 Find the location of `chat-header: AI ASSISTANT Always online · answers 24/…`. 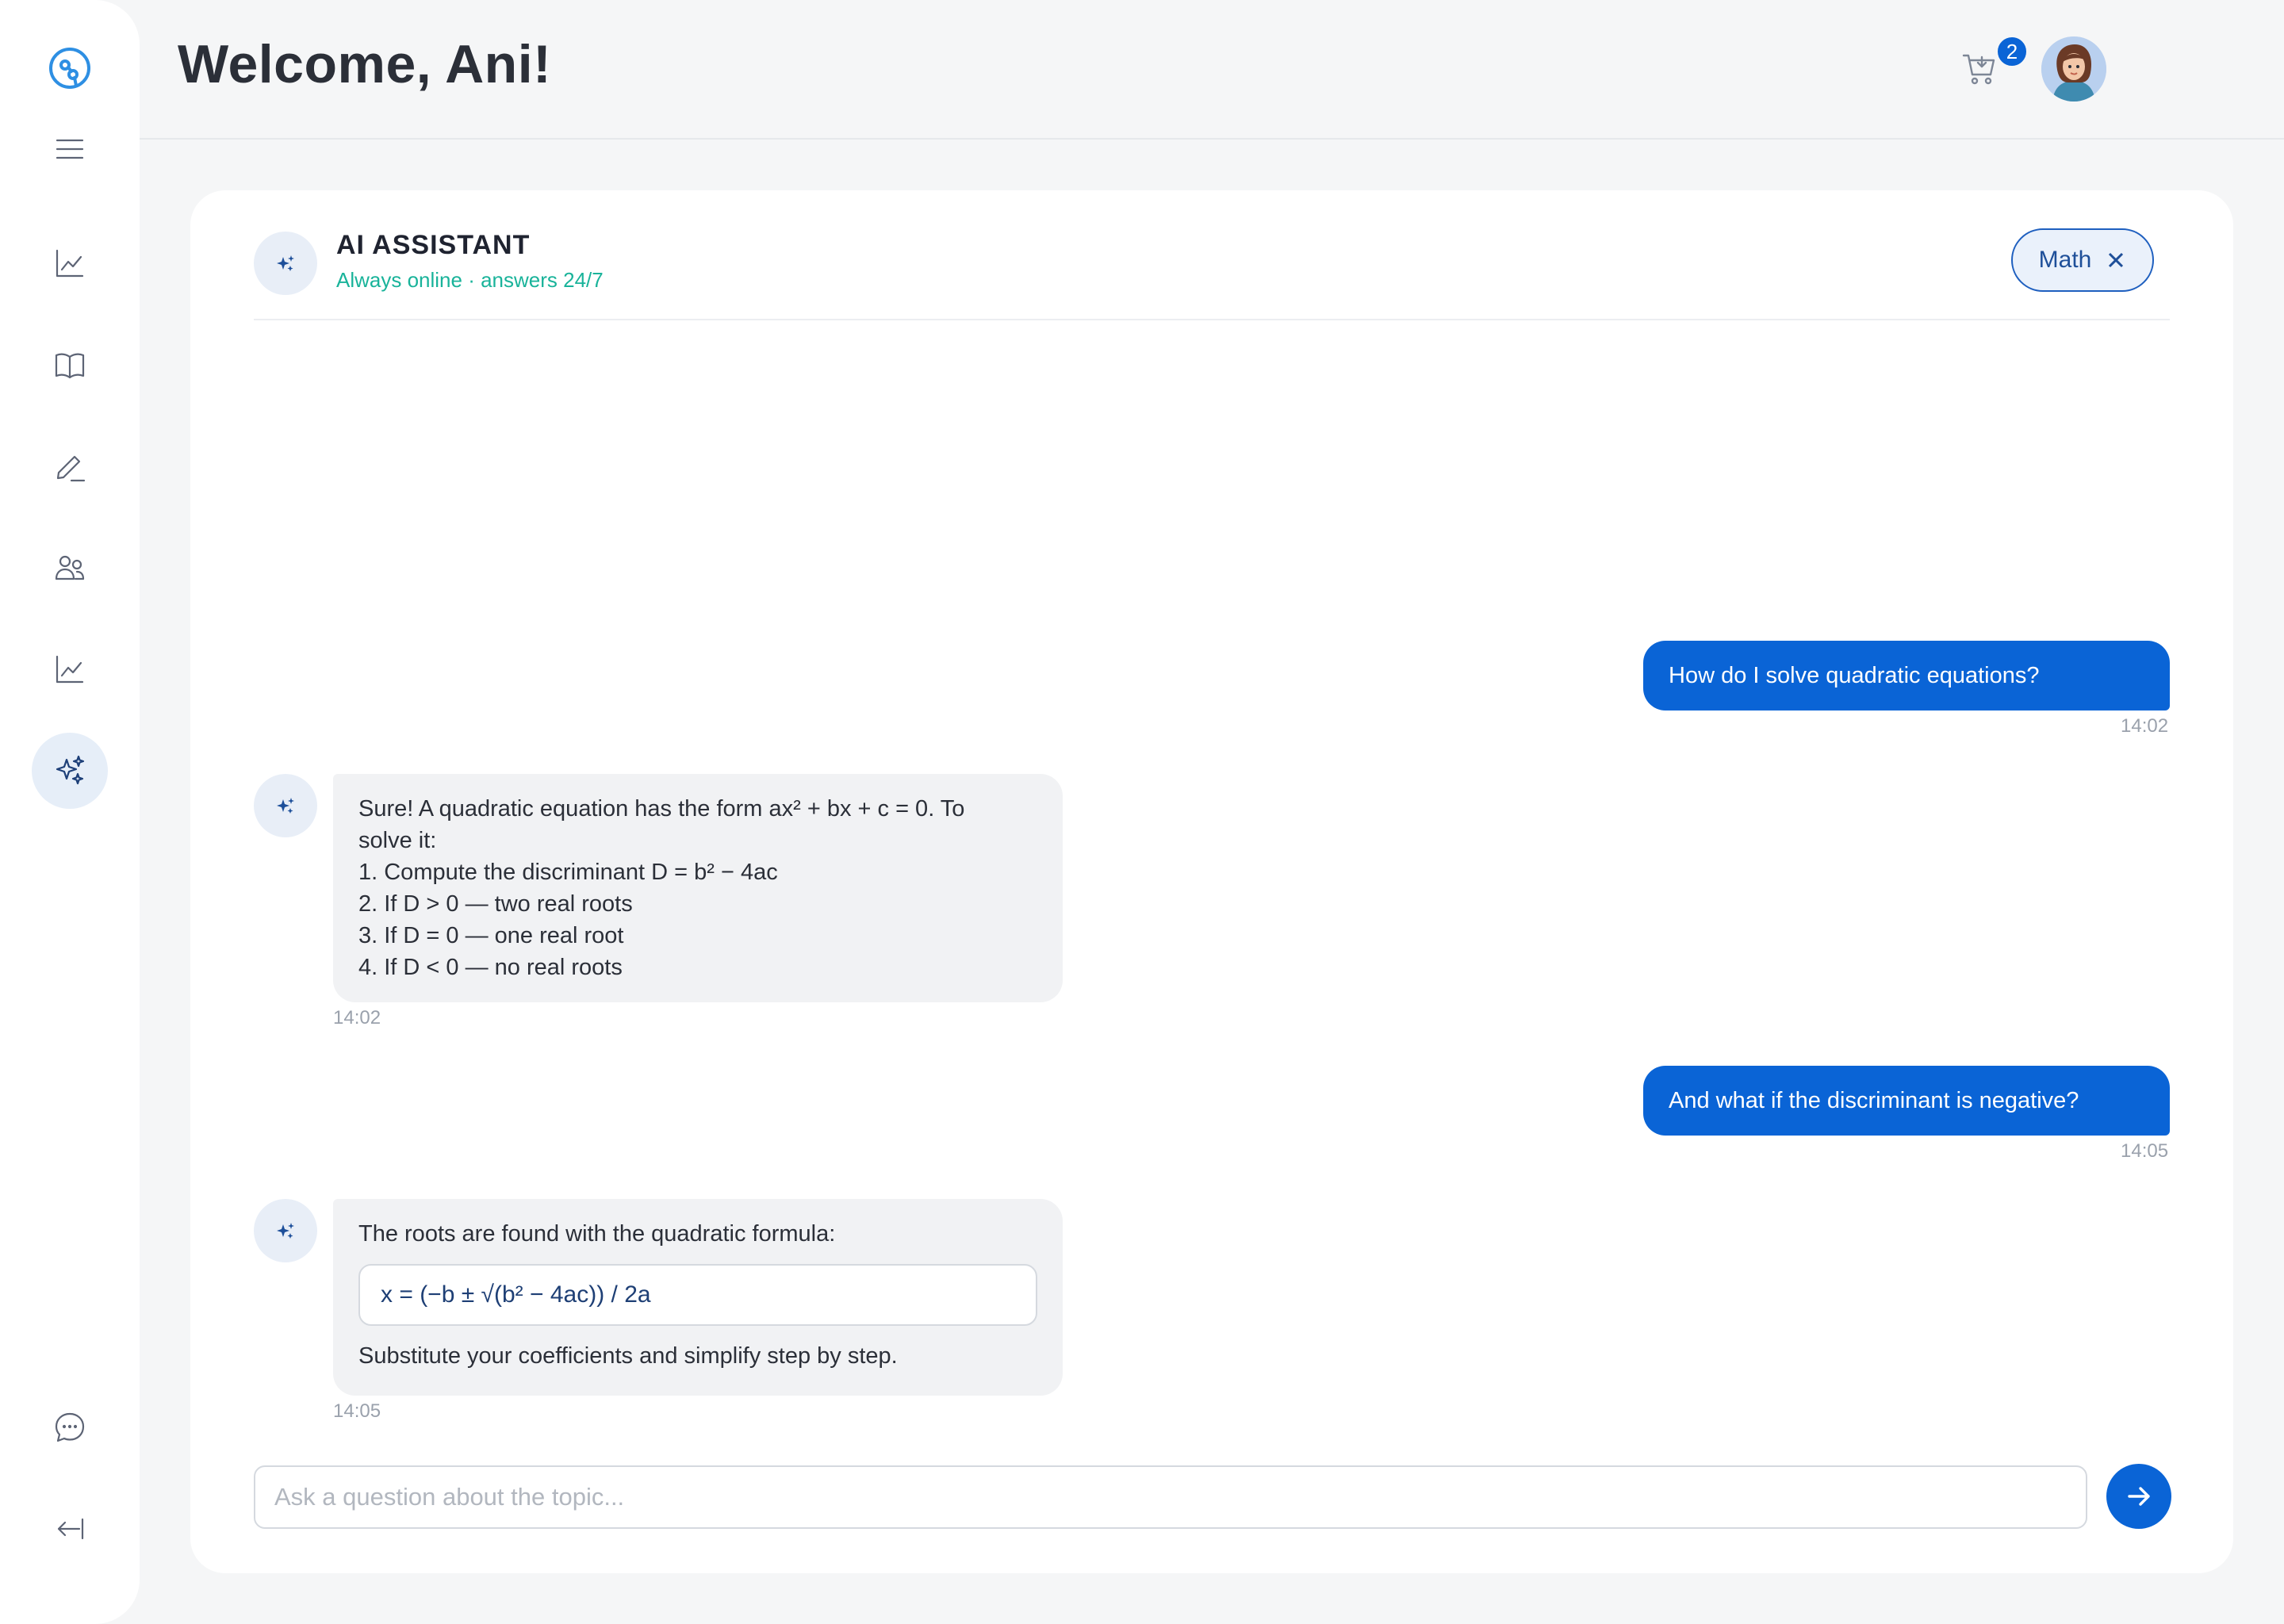

chat-header: AI ASSISTANT Always online · answers 24/… is located at coordinates (1212, 274).